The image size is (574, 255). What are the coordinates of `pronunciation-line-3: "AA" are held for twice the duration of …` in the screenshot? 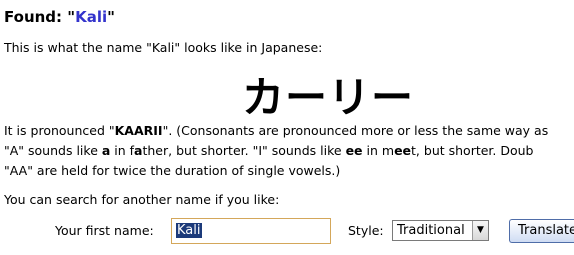 It's located at (172, 170).